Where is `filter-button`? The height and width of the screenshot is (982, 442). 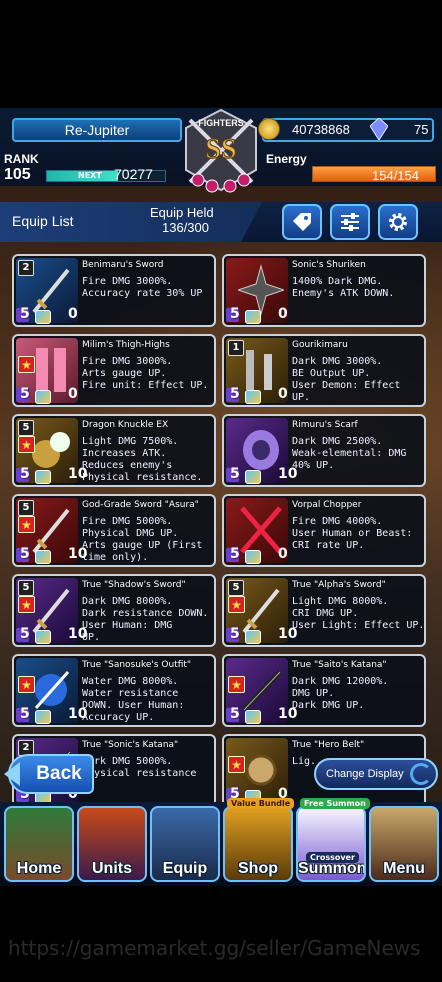
filter-button is located at coordinates (350, 222).